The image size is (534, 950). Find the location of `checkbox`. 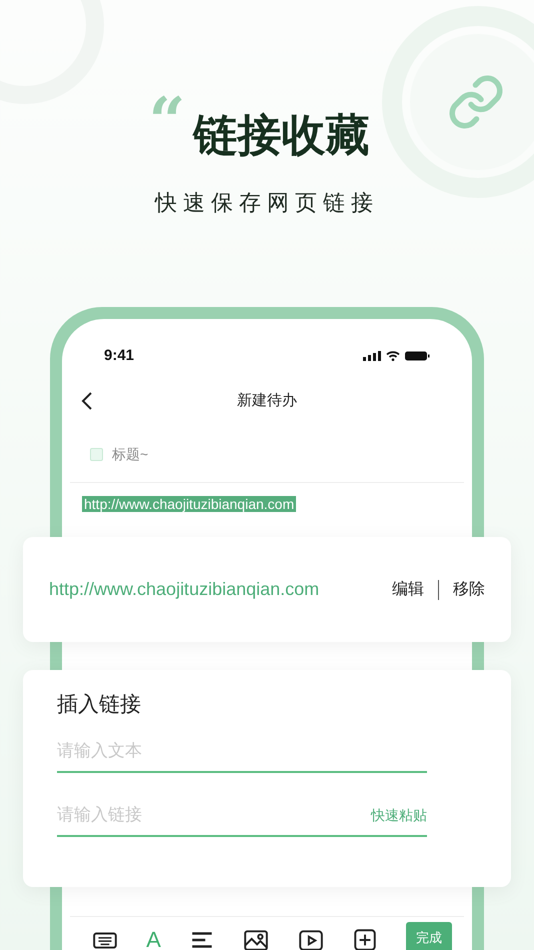

checkbox is located at coordinates (96, 454).